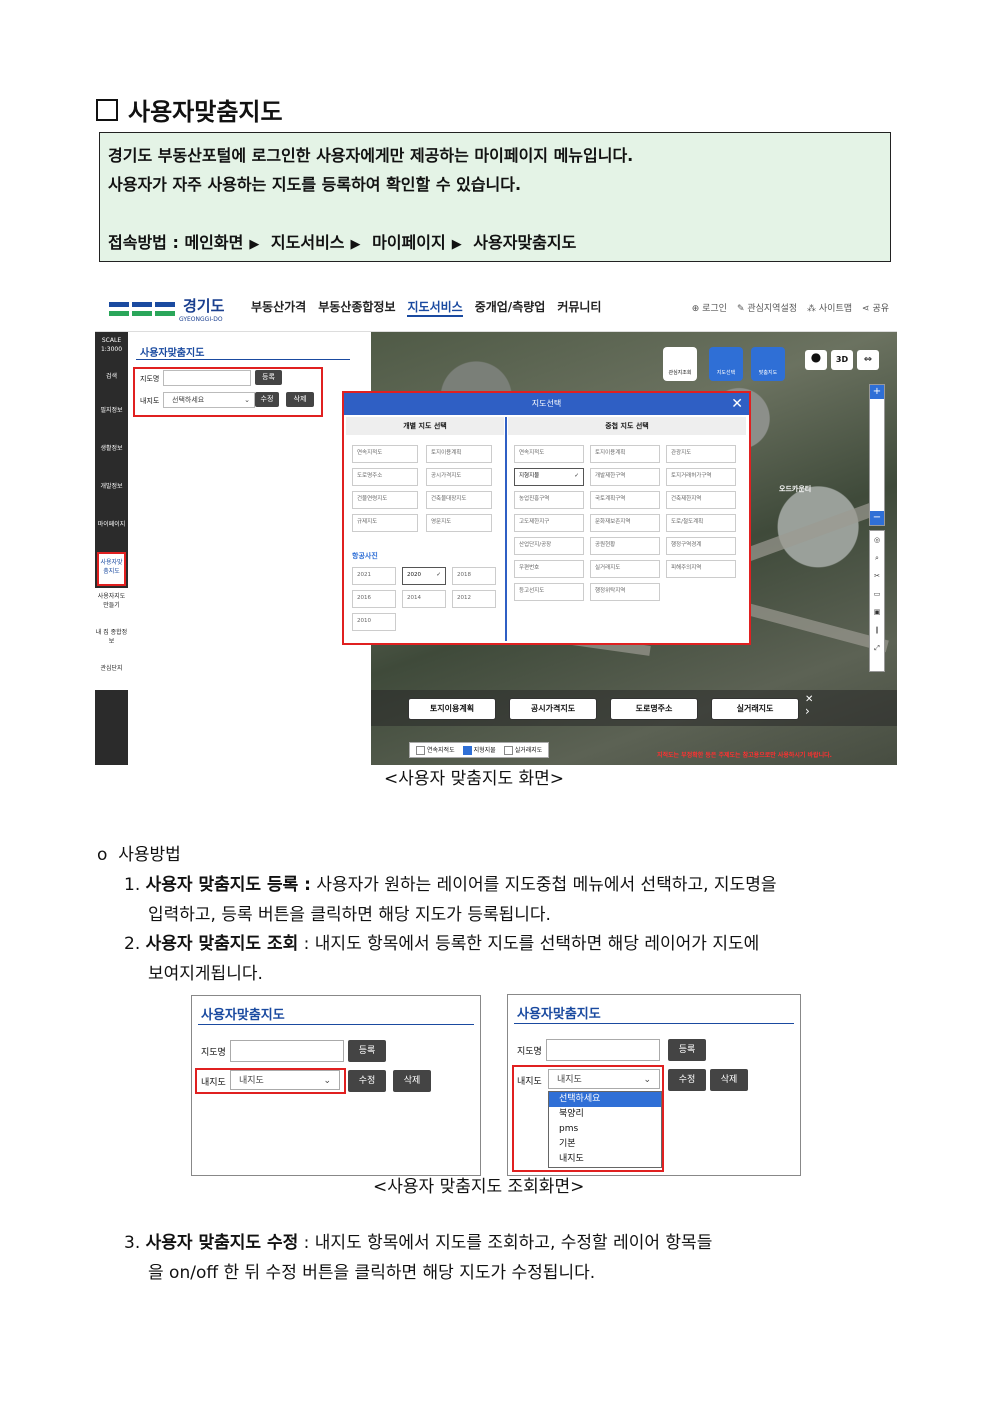 This screenshot has height=1403, width=992. I want to click on sidebar-item-make-map: 사용자지도만들기, so click(111, 606).